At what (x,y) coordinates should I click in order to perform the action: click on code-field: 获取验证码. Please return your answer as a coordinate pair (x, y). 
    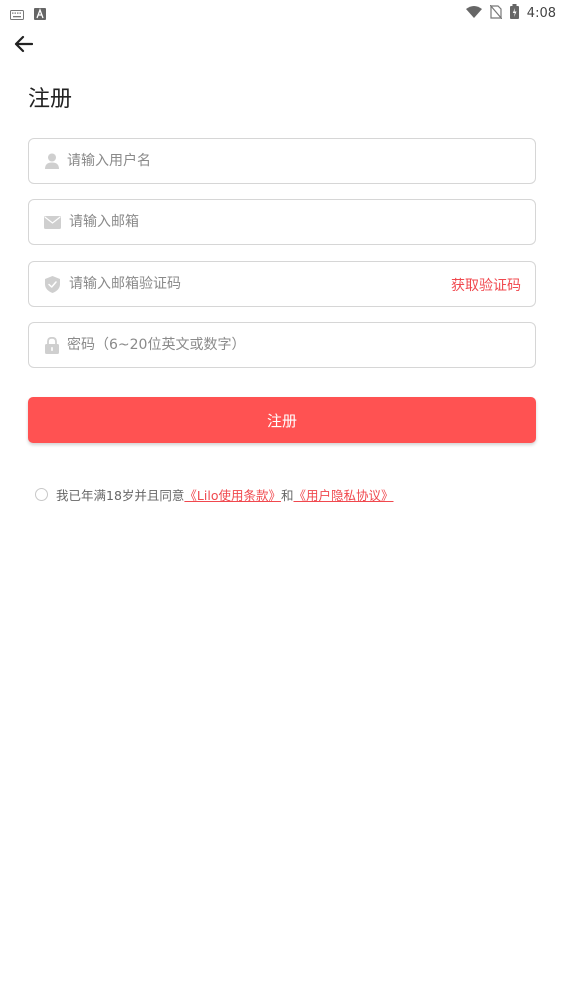
    Looking at the image, I should click on (282, 284).